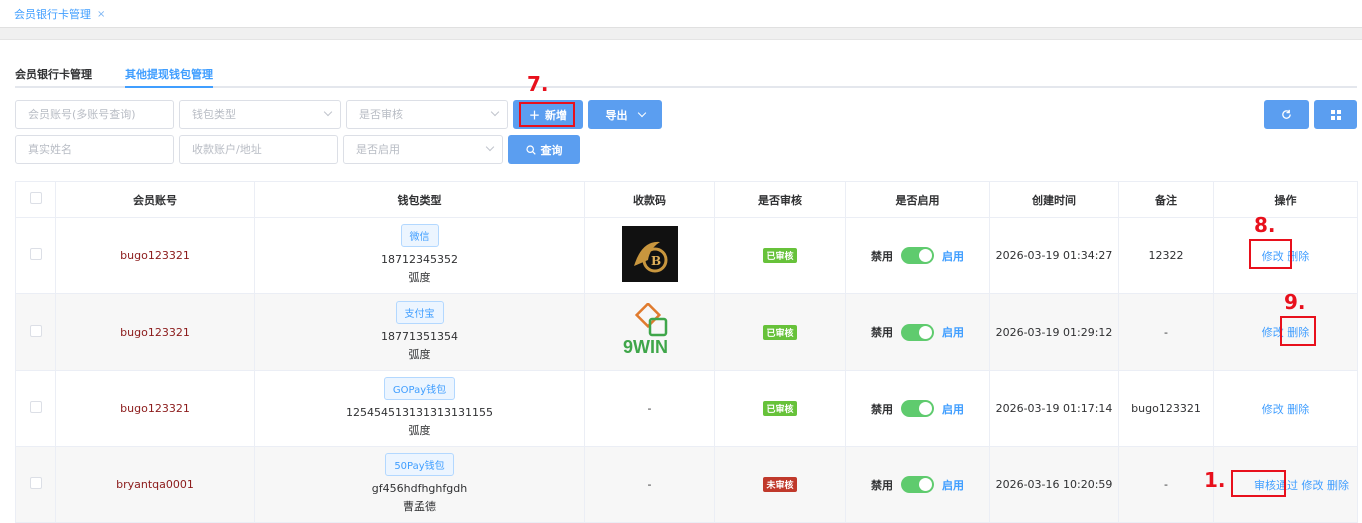 This screenshot has height=523, width=1362. I want to click on created-cell: 2026-03-19 01:29:12, so click(1054, 332).